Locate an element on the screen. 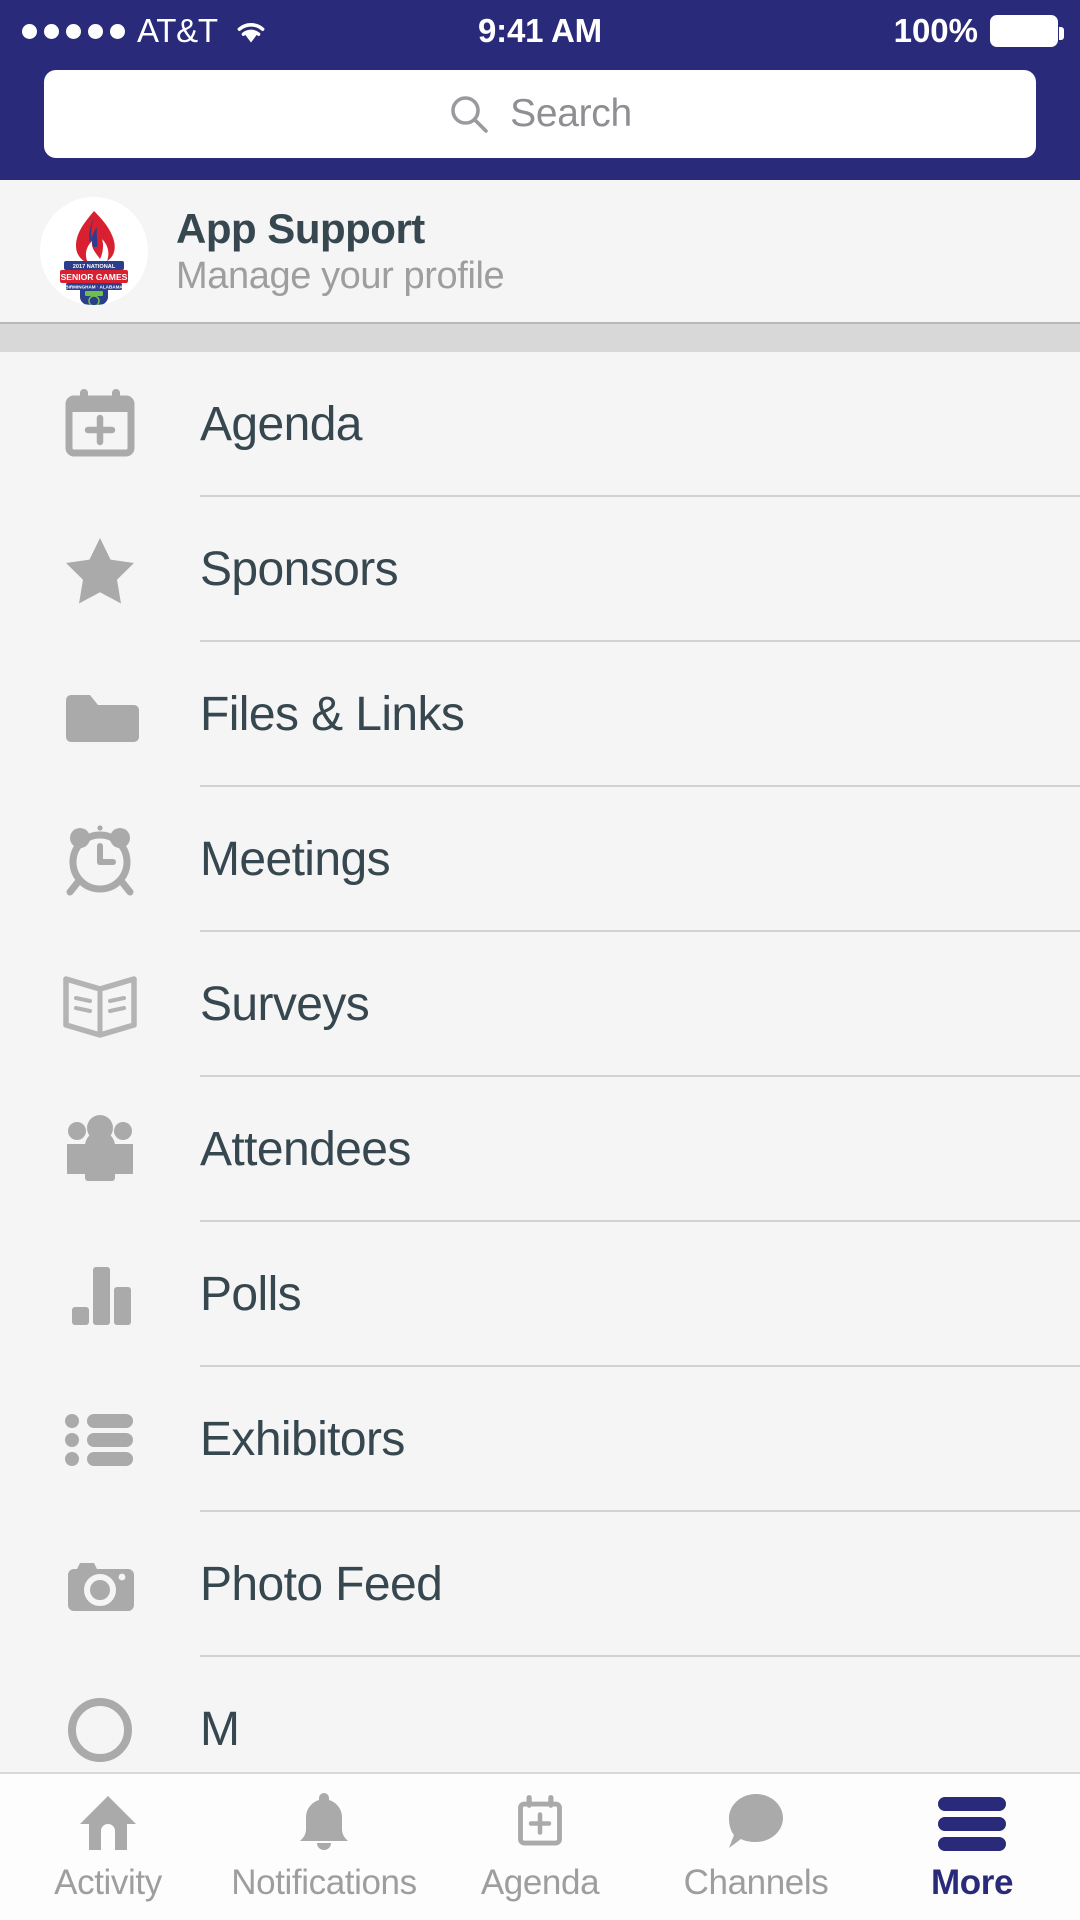  carrier-label: AT&T is located at coordinates (177, 30).